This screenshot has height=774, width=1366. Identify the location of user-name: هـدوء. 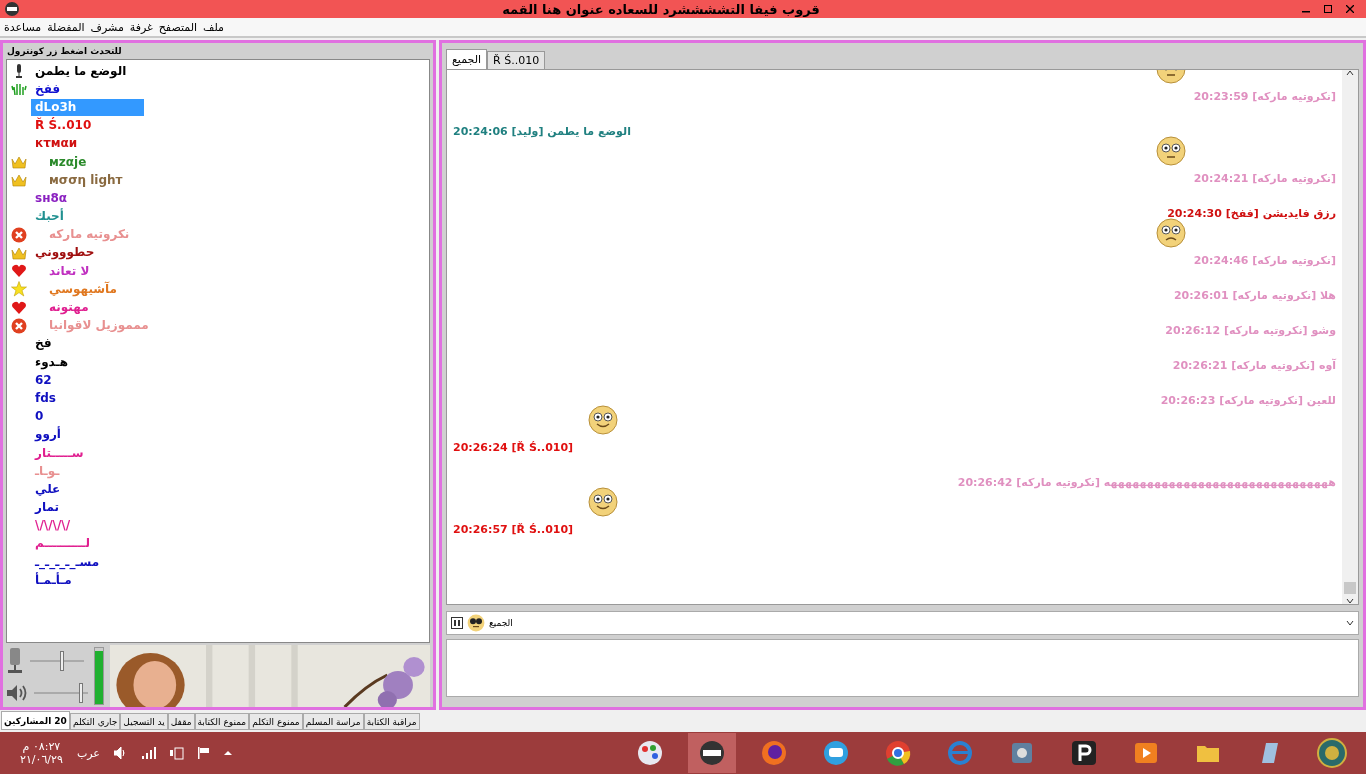
(49, 362).